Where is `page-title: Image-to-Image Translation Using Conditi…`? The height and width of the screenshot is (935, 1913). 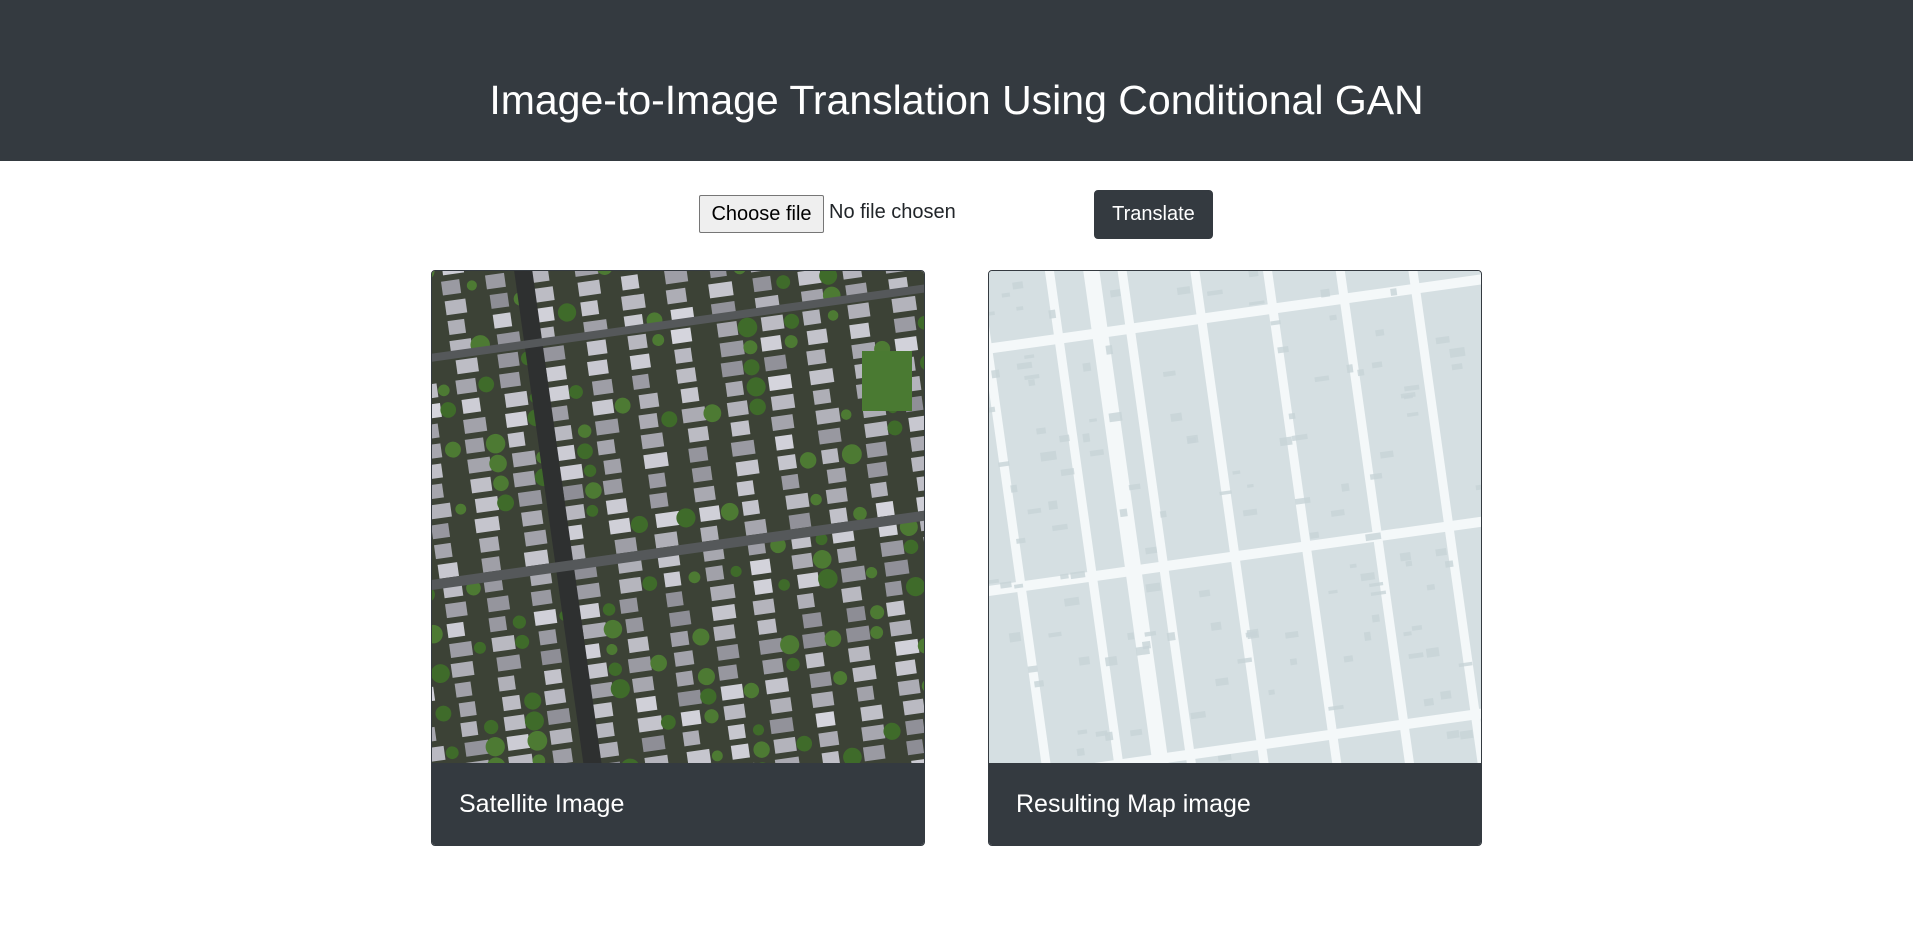
page-title: Image-to-Image Translation Using Conditi… is located at coordinates (956, 100).